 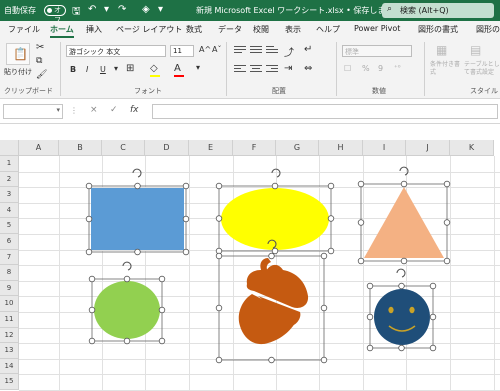 I want to click on rectangle-shape, so click(x=137, y=219).